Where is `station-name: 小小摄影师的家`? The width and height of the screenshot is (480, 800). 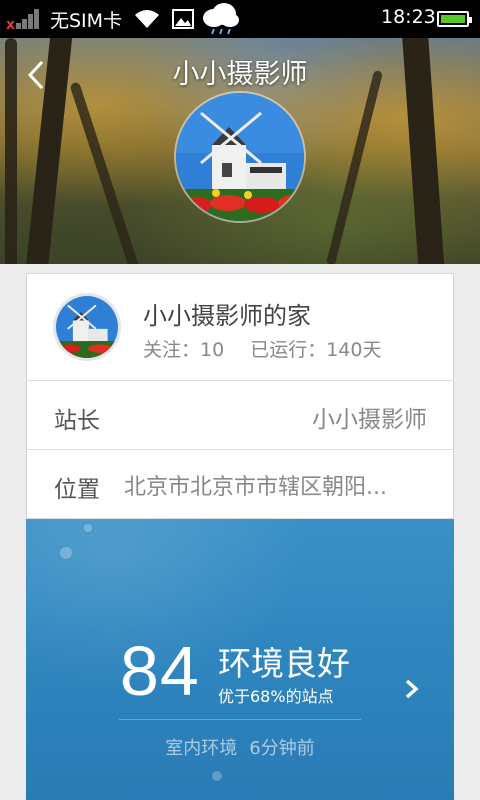
station-name: 小小摄影师的家 is located at coordinates (227, 316).